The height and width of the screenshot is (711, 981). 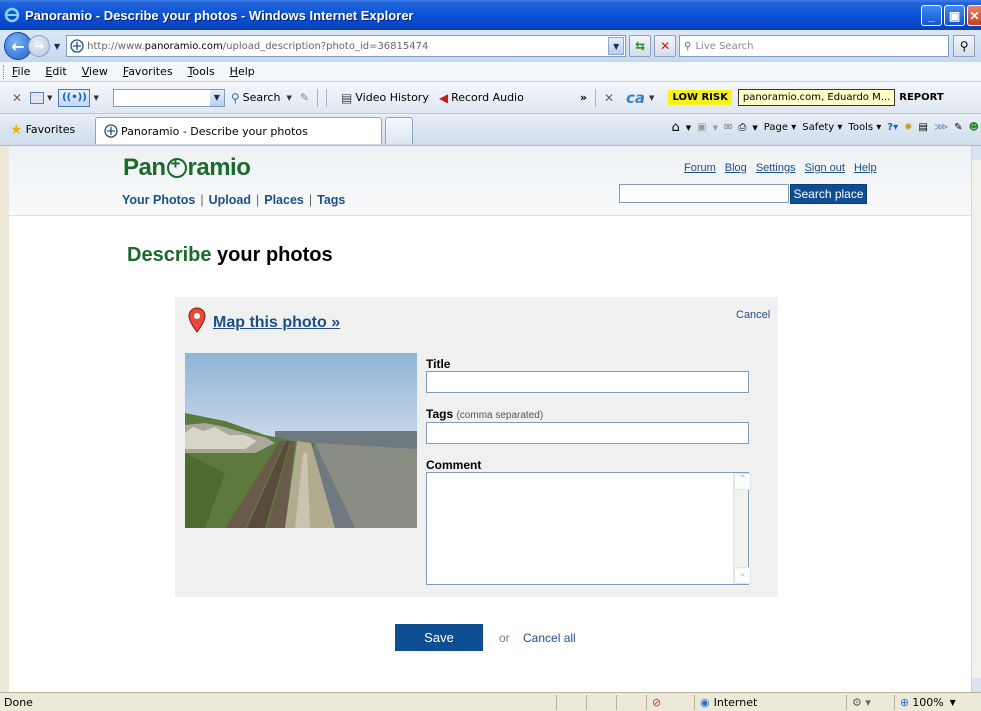 I want to click on forward-button: →, so click(x=39, y=46).